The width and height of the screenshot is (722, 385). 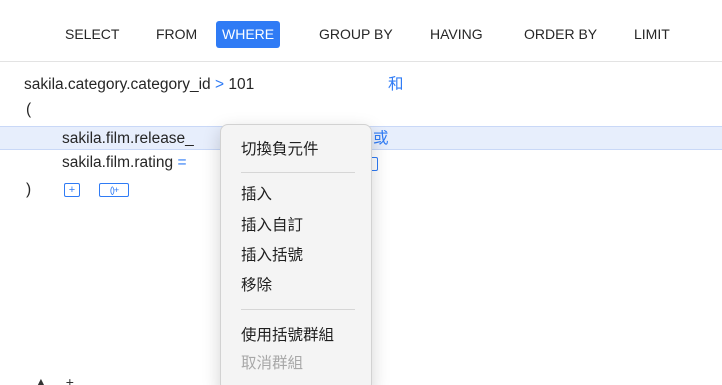 I want to click on open-paren: (, so click(x=29, y=109).